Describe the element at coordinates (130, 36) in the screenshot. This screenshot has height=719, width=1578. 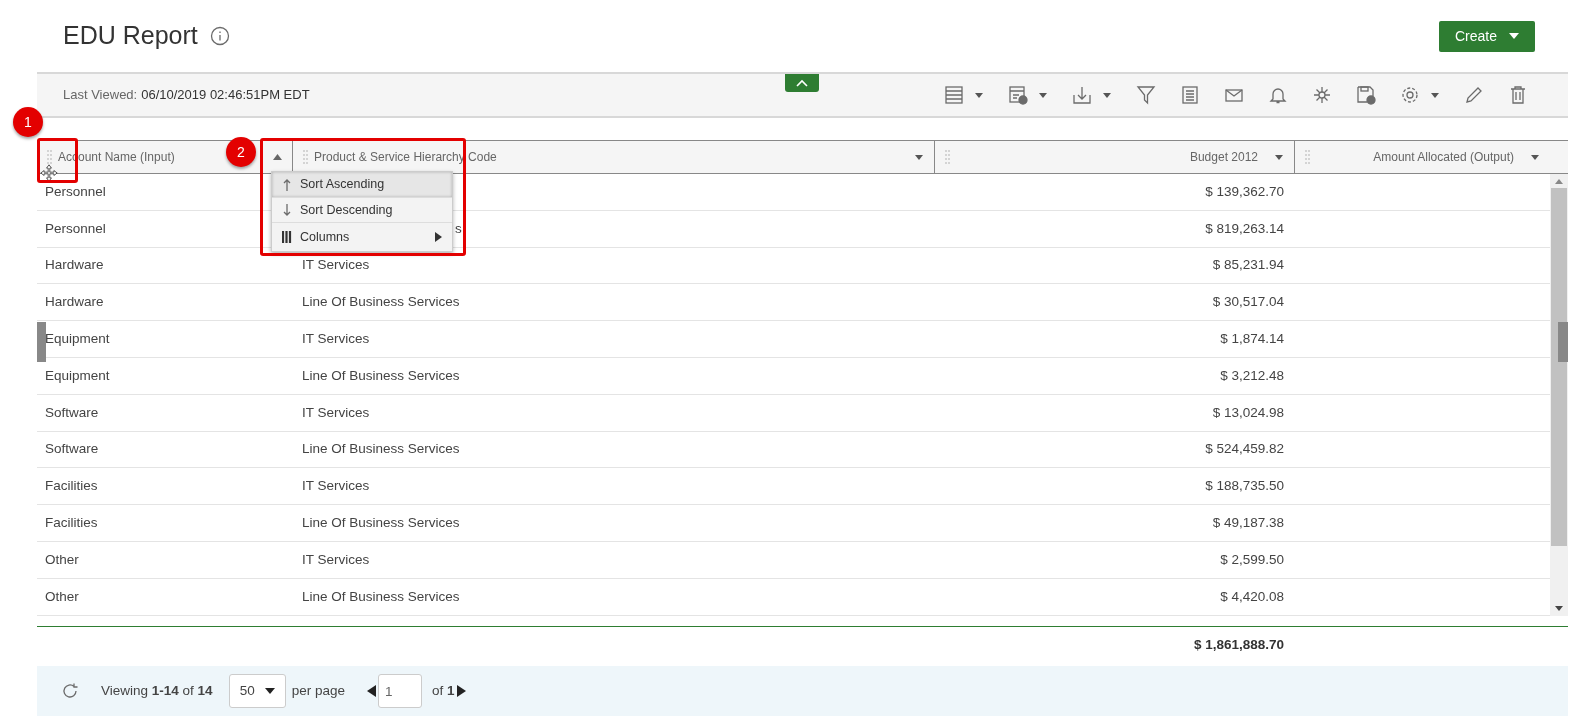
I see `page-title: EDU Report` at that location.